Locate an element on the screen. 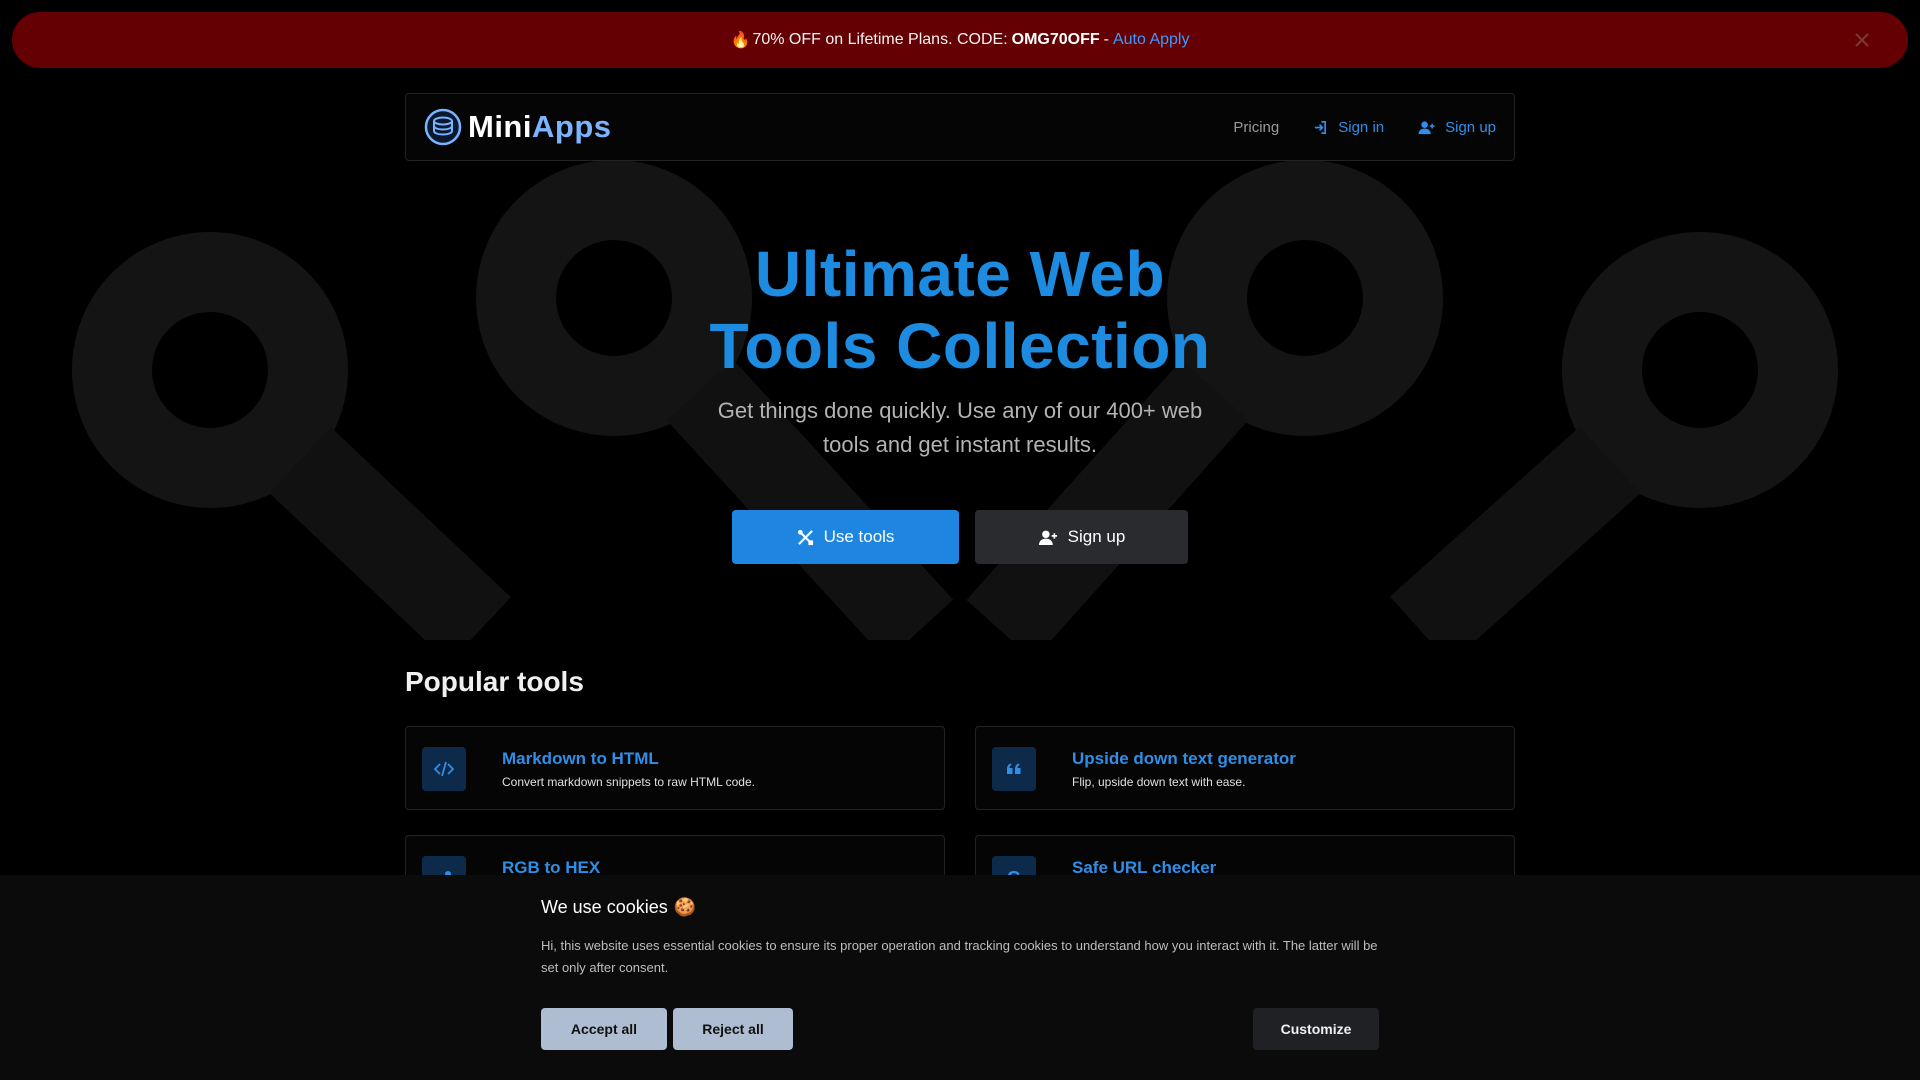  tool-name: Upside down text generator is located at coordinates (1184, 758).